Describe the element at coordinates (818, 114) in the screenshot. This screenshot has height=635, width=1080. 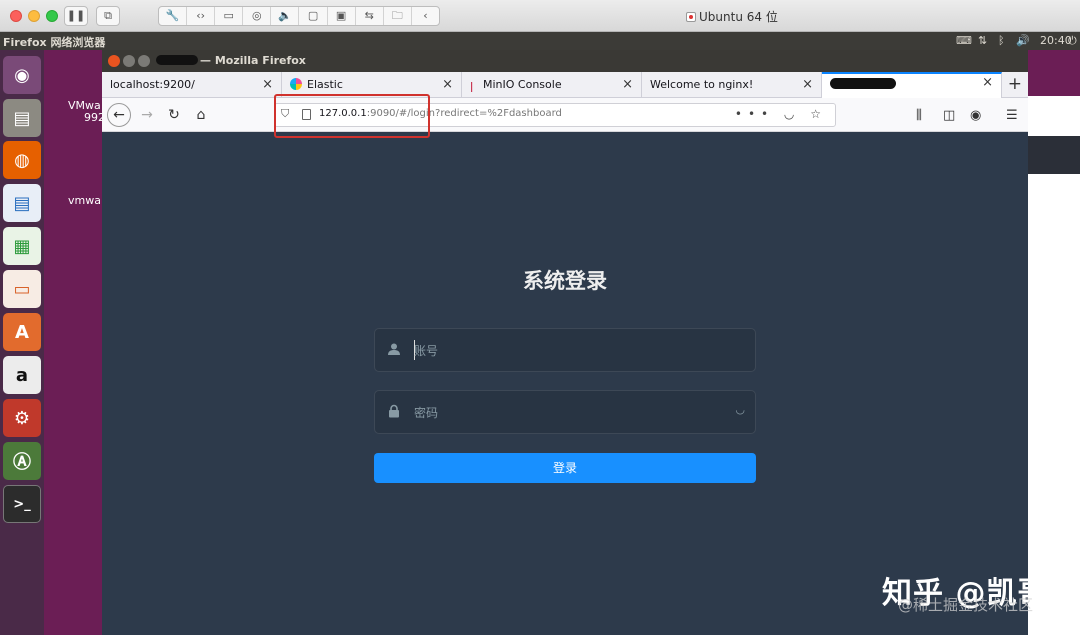
I see `star-icon: ☆` at that location.